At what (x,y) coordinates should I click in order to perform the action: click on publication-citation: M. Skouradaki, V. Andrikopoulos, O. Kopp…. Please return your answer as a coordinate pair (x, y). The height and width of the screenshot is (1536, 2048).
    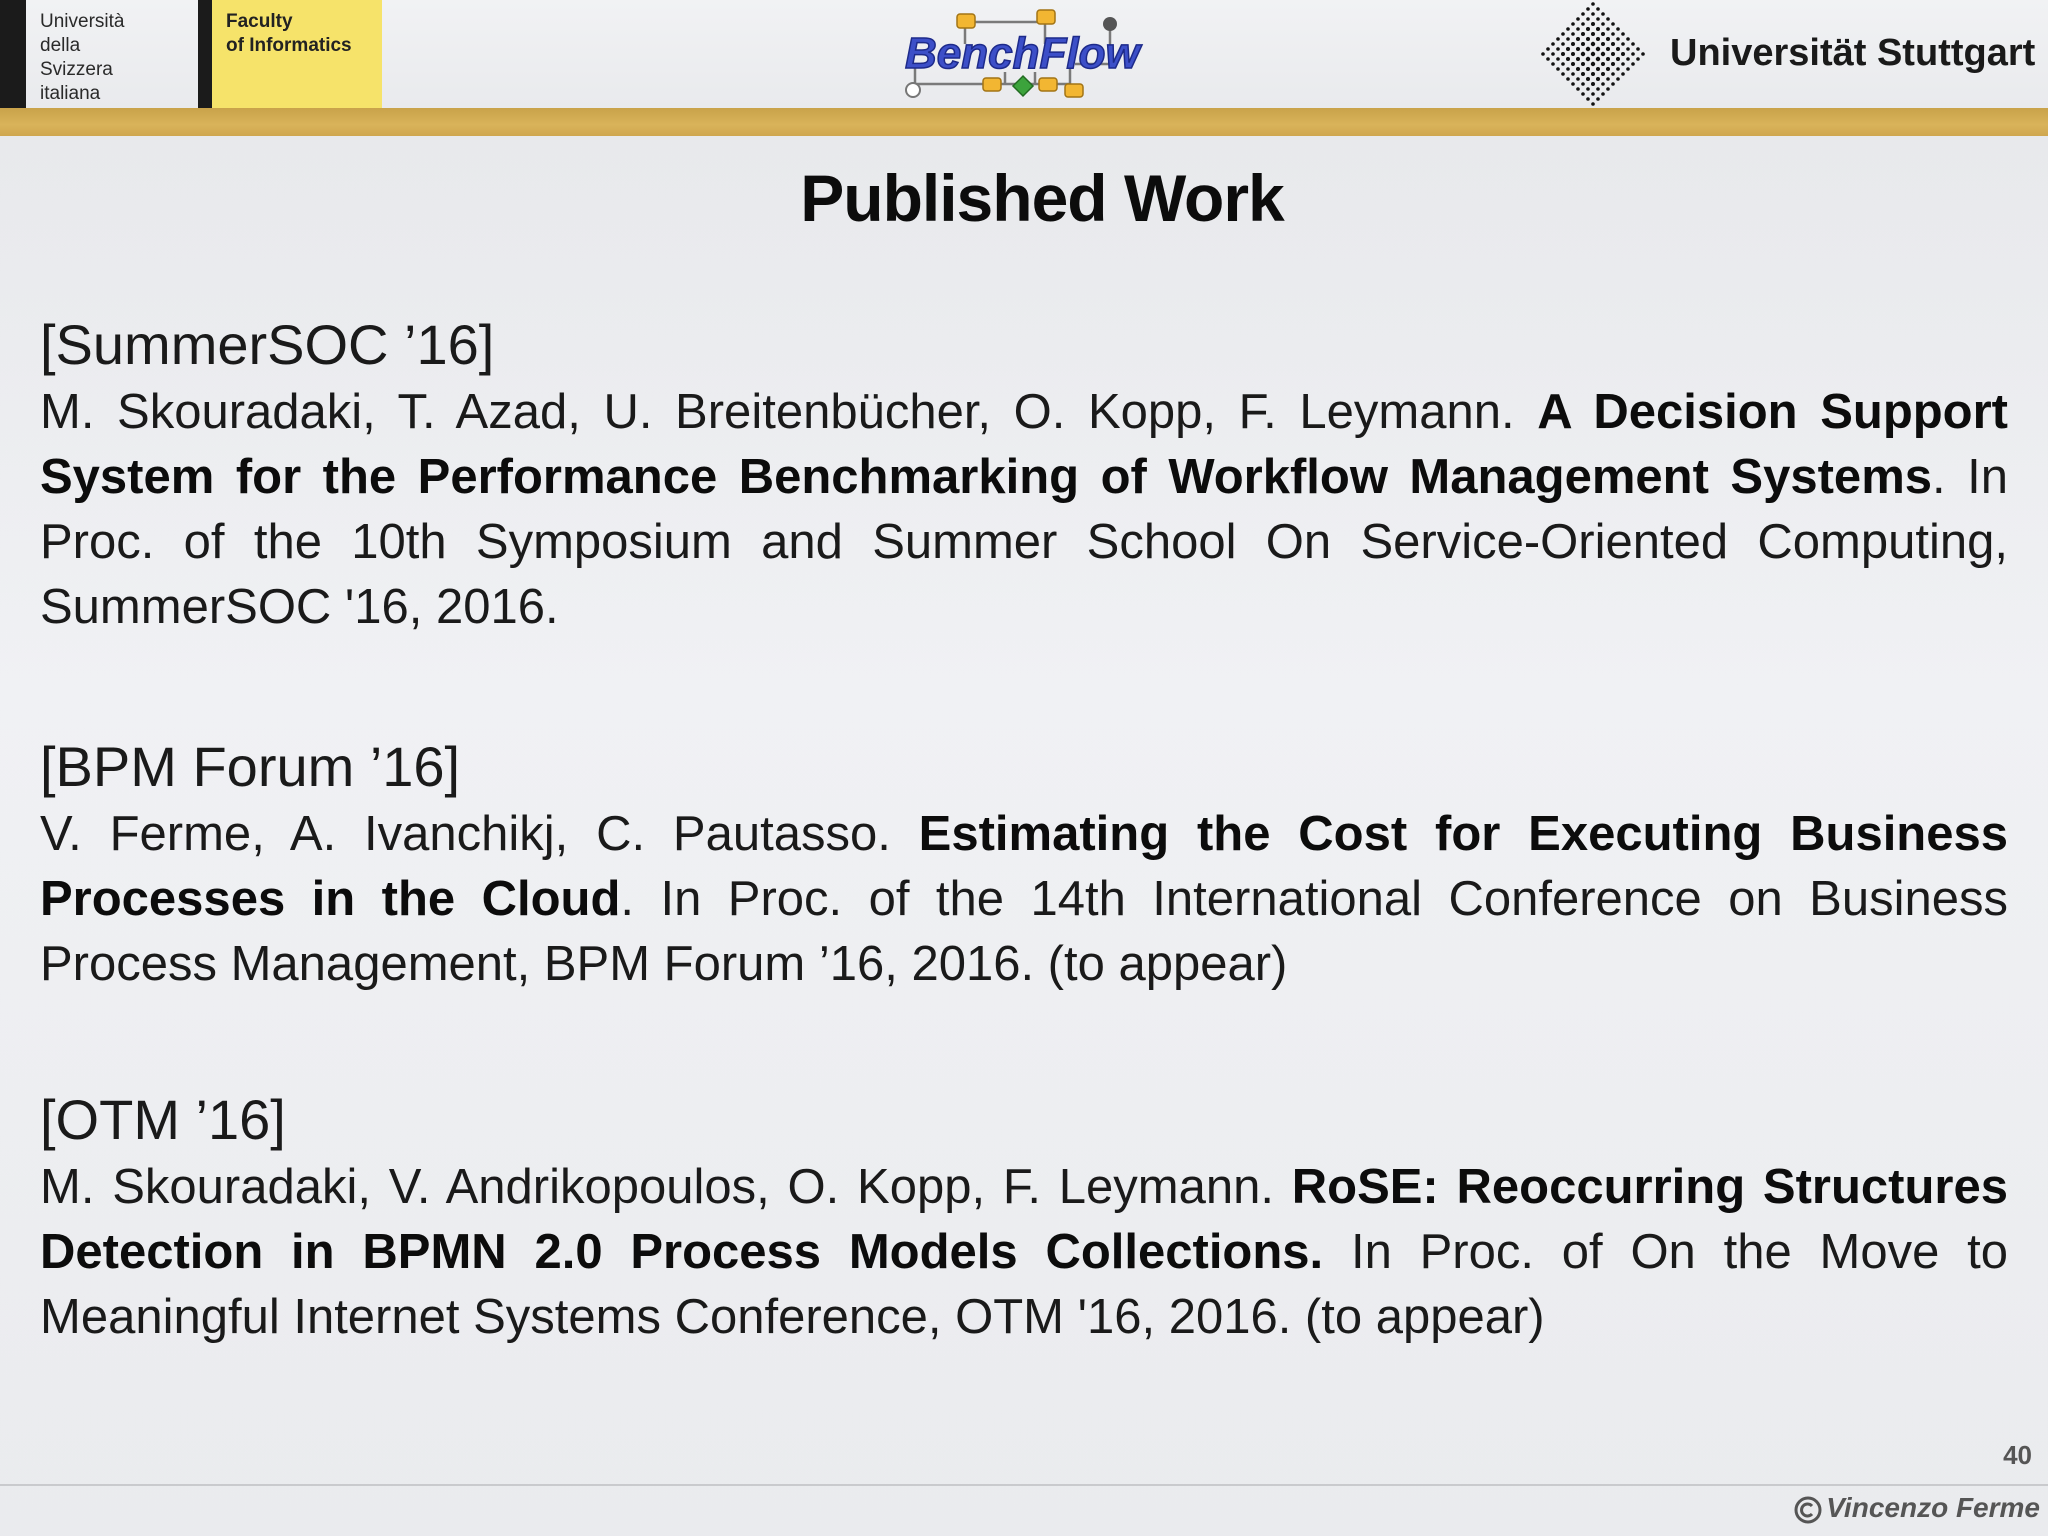
    Looking at the image, I should click on (1024, 1252).